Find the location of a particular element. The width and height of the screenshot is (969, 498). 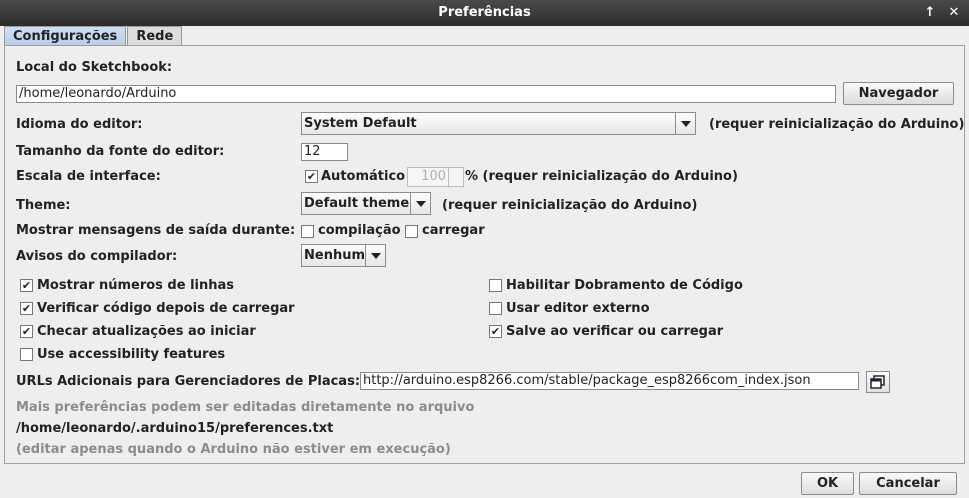

warnings-label: Avisos do compilador: is located at coordinates (97, 256).